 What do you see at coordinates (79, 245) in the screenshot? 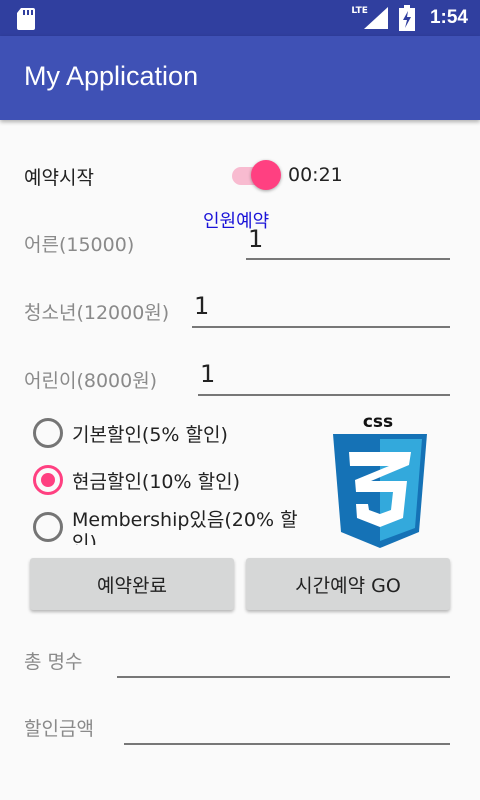
I see `adult-label: 어른(15000)` at bounding box center [79, 245].